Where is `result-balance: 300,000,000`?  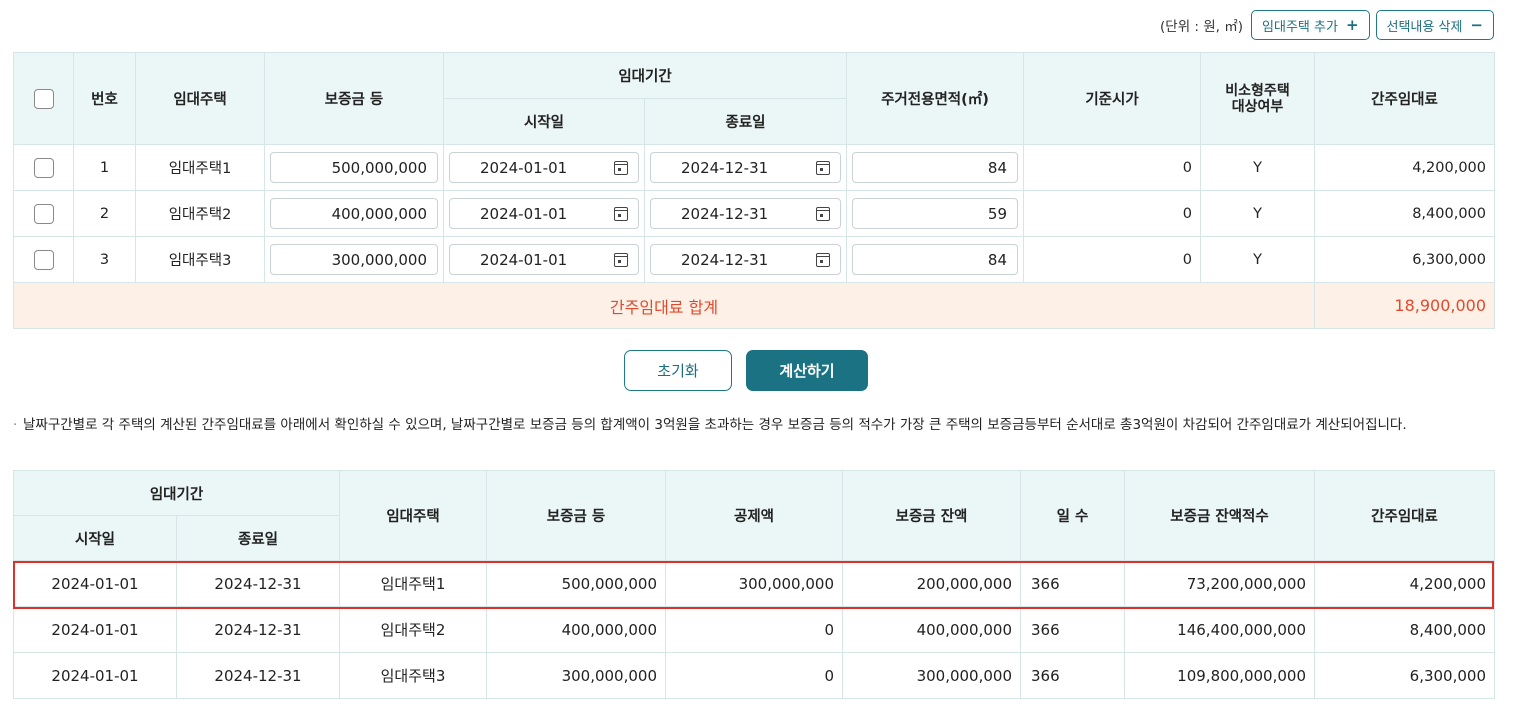
result-balance: 300,000,000 is located at coordinates (931, 675).